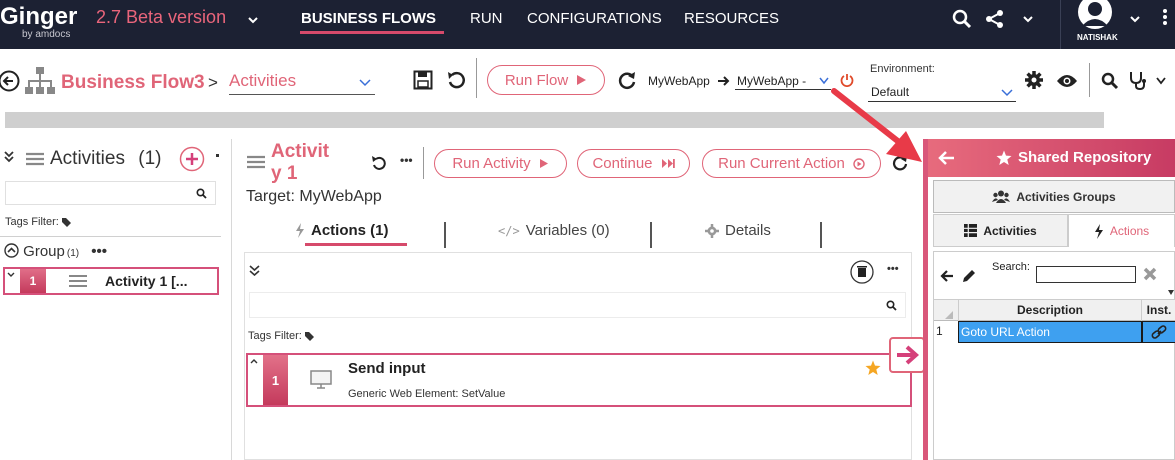 The image size is (1175, 460). I want to click on save-icon, so click(423, 80).